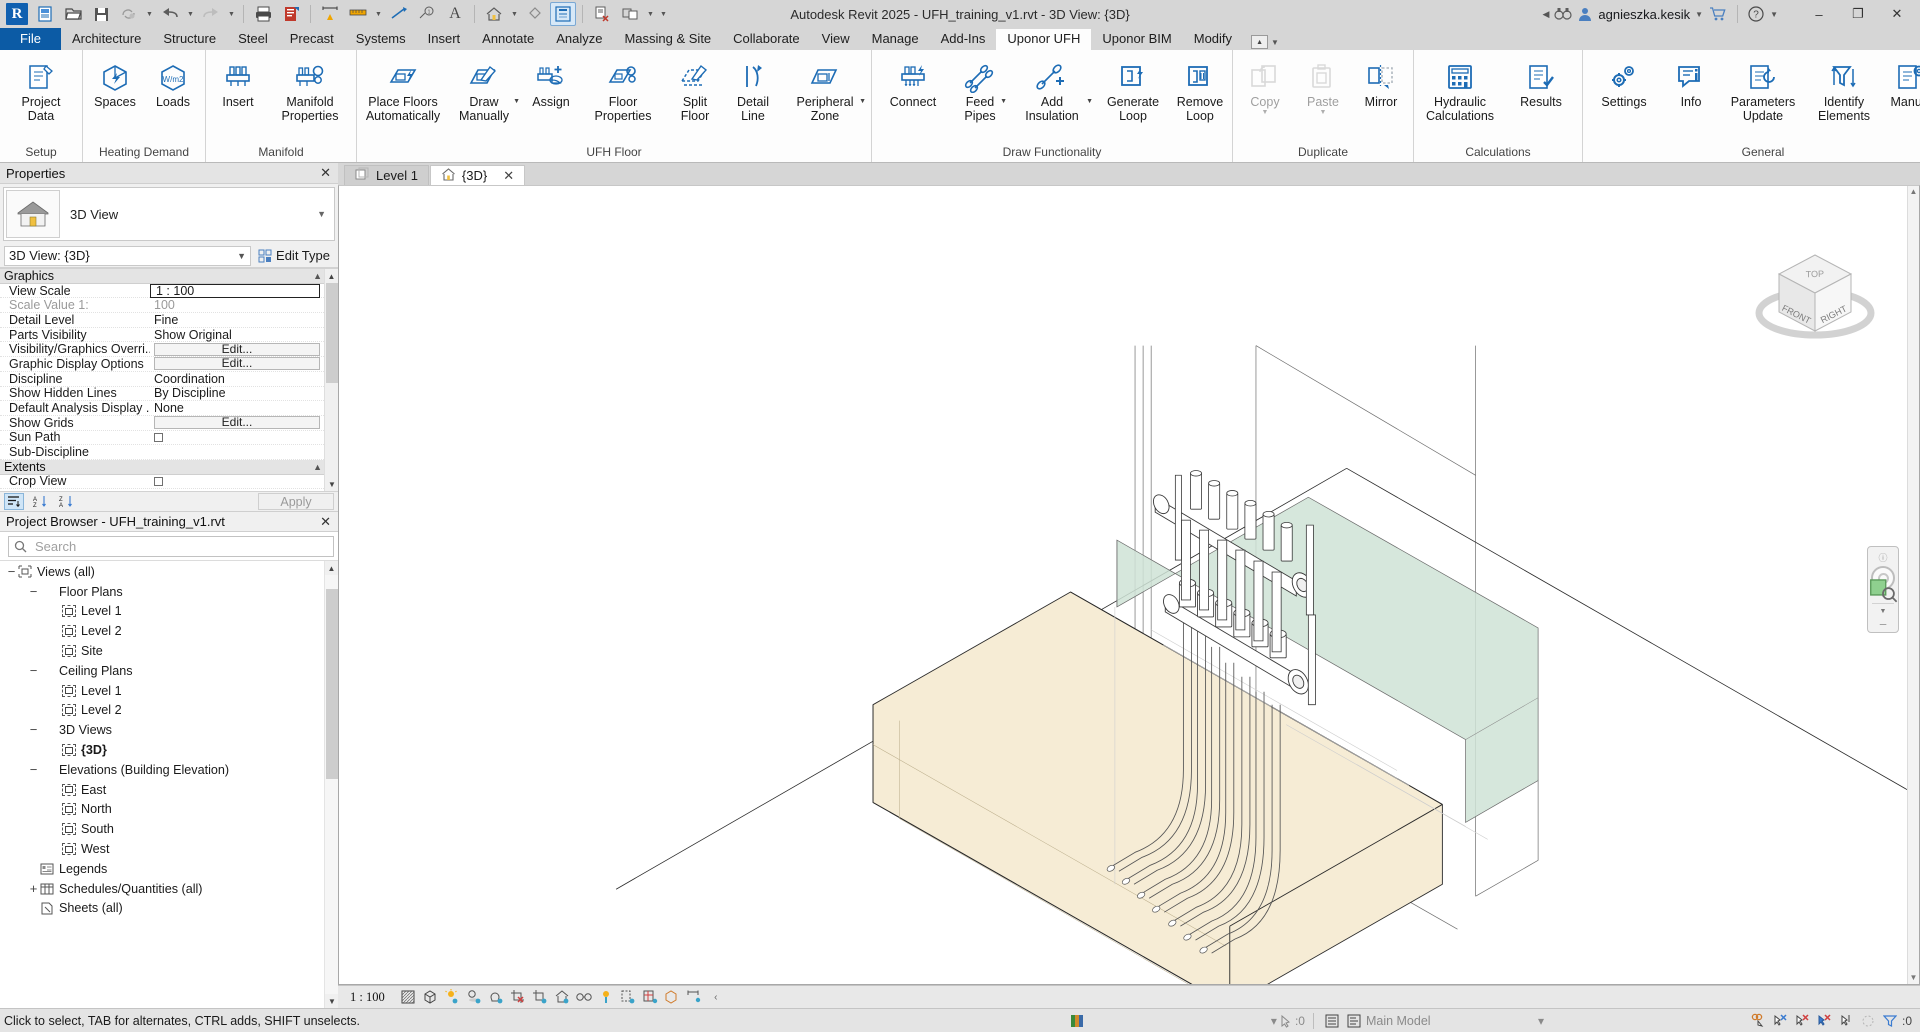 Image resolution: width=1920 pixels, height=1032 pixels. I want to click on ribbon-button-loads: W/m2 Loads, so click(173, 82).